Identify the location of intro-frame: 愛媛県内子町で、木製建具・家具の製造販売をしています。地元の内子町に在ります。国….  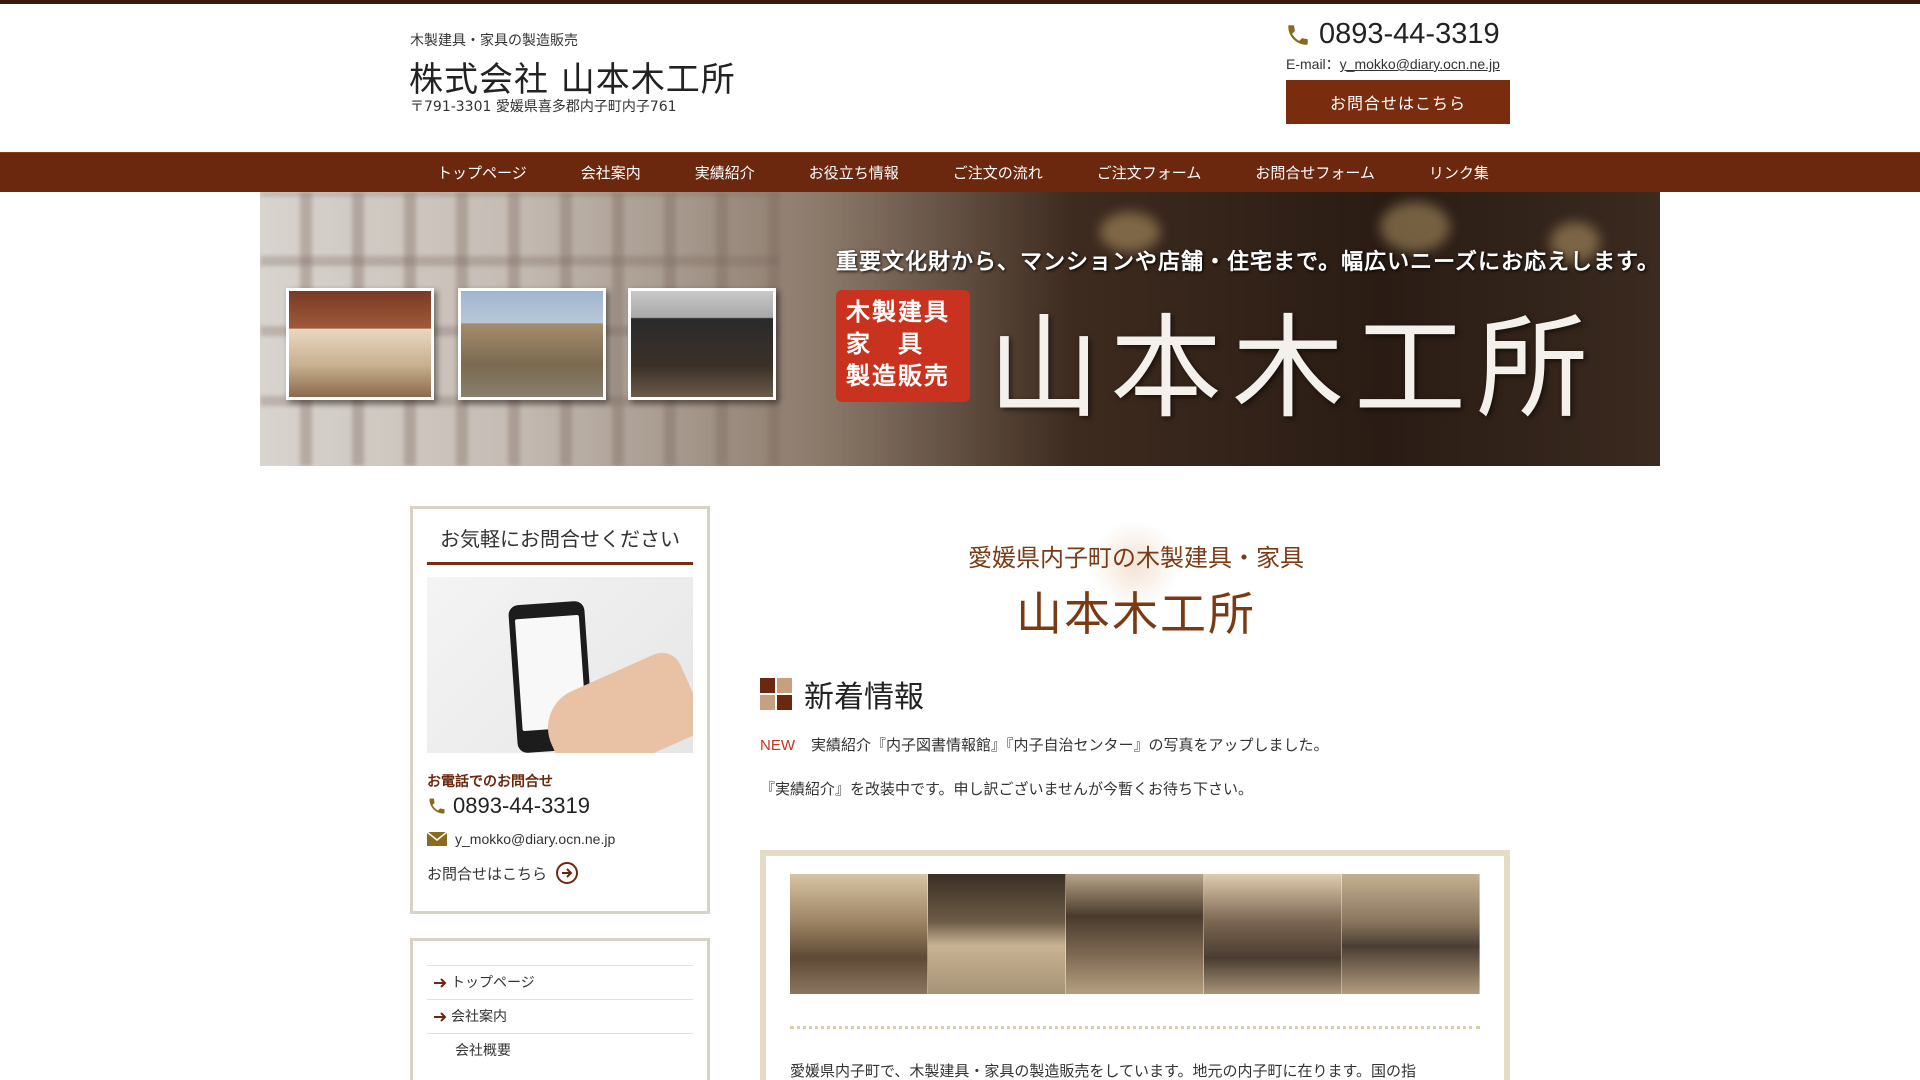
(1135, 965).